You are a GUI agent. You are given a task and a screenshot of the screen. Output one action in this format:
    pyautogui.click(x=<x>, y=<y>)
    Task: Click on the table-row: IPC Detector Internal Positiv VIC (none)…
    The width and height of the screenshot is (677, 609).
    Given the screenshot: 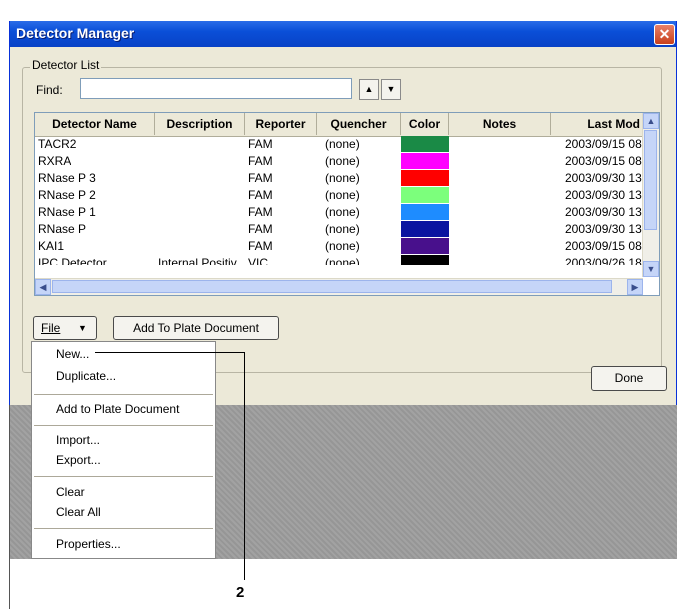 What is the action you would take?
    pyautogui.click(x=340, y=260)
    